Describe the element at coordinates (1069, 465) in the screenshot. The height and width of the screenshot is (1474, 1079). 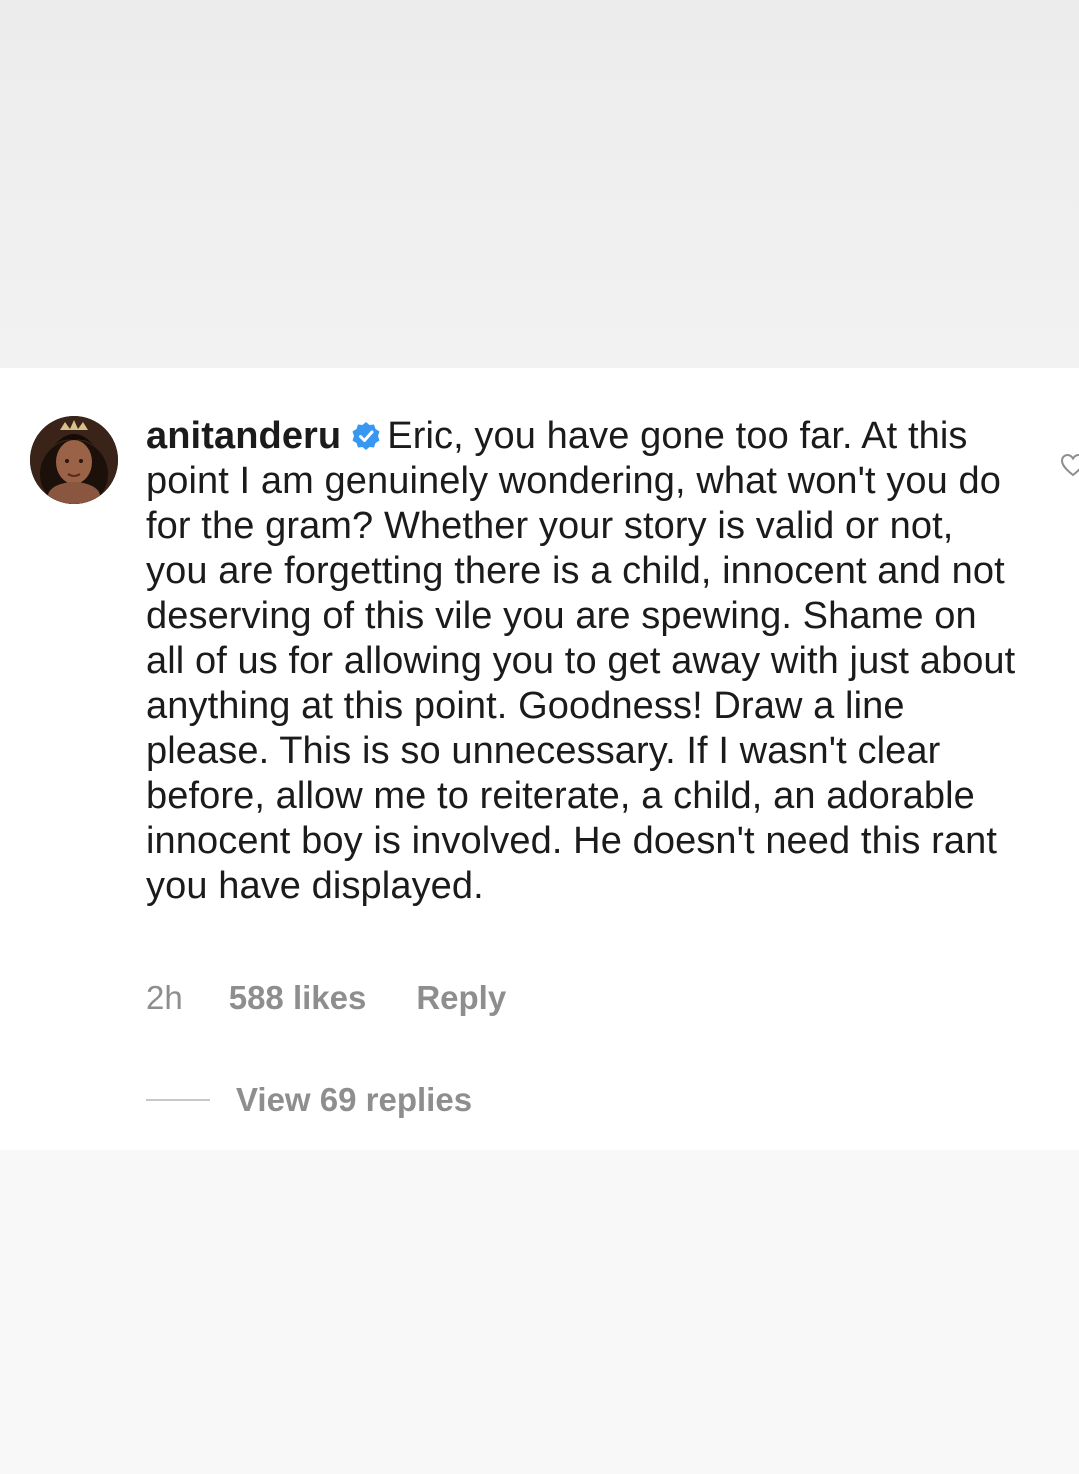
I see `heart-icon` at that location.